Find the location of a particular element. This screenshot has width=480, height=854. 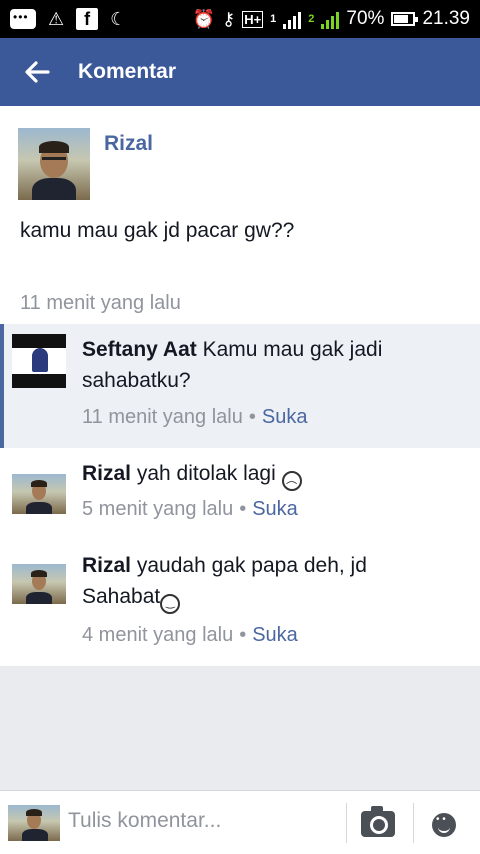

comment-text: Seftany Aat Kamu mau gak jadi sahabatku? is located at coordinates (252, 365).